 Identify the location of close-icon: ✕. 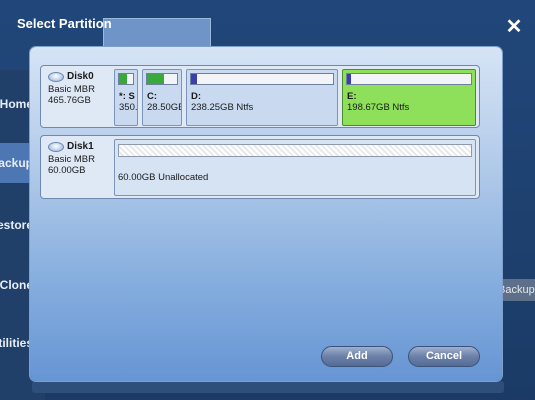
(514, 27).